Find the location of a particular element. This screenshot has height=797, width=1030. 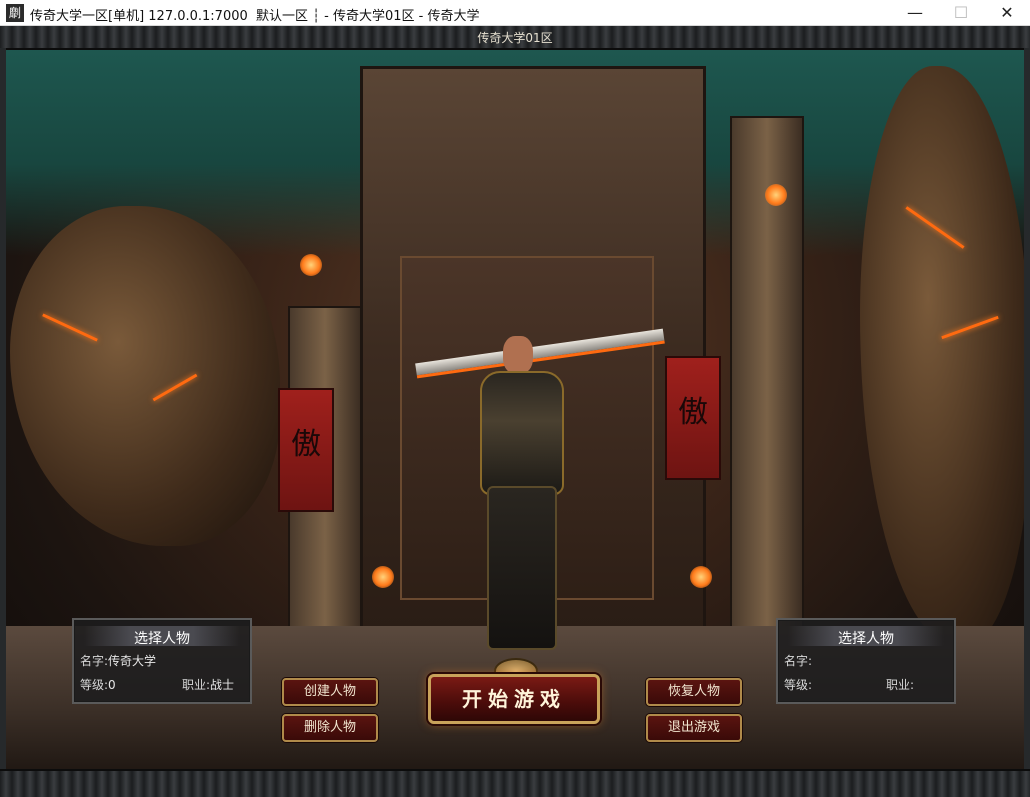

character-slot-1: 选择人物 名字:传奇大学 等级:0 职业:战士 is located at coordinates (162, 661).